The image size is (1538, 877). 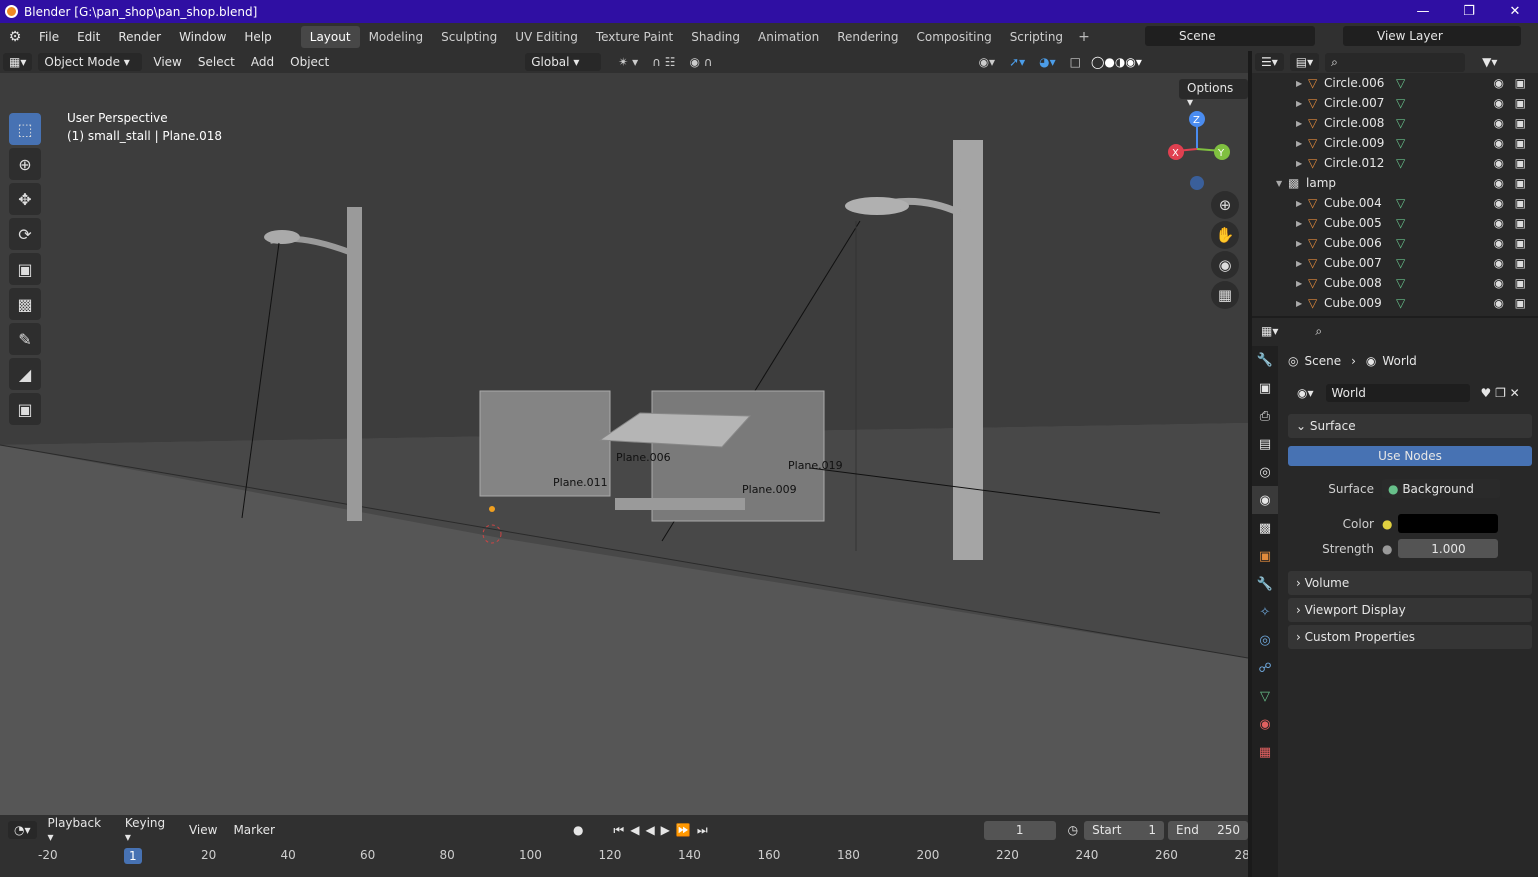 What do you see at coordinates (1423, 11) in the screenshot?
I see `minimize-button: —` at bounding box center [1423, 11].